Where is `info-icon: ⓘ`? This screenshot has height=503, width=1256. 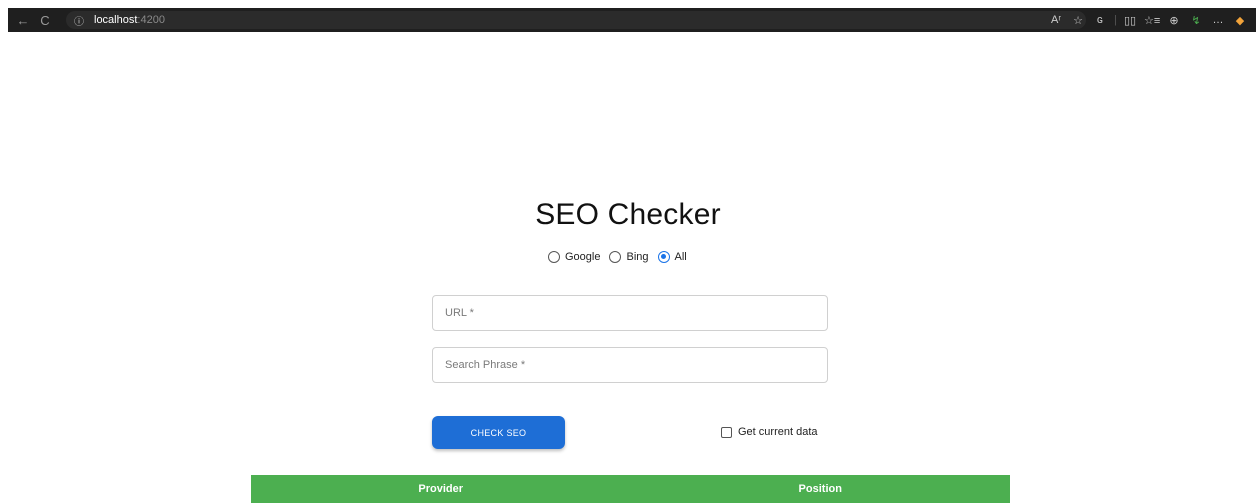
info-icon: ⓘ is located at coordinates (79, 20).